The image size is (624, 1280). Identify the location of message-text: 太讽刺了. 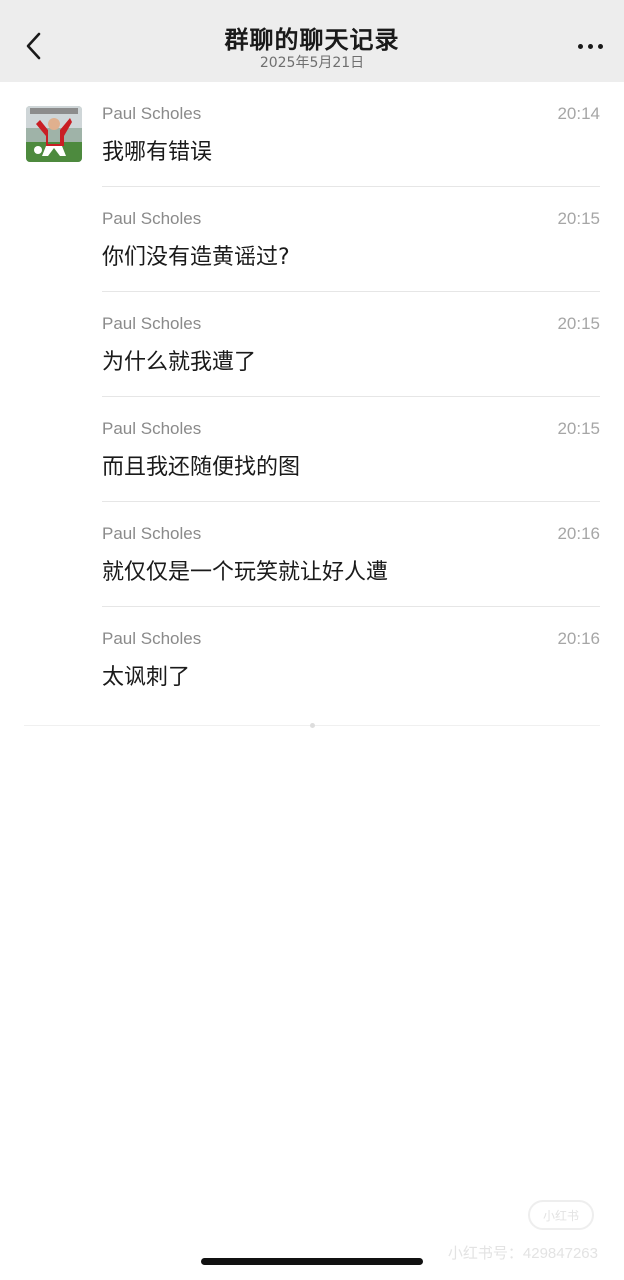
(146, 677).